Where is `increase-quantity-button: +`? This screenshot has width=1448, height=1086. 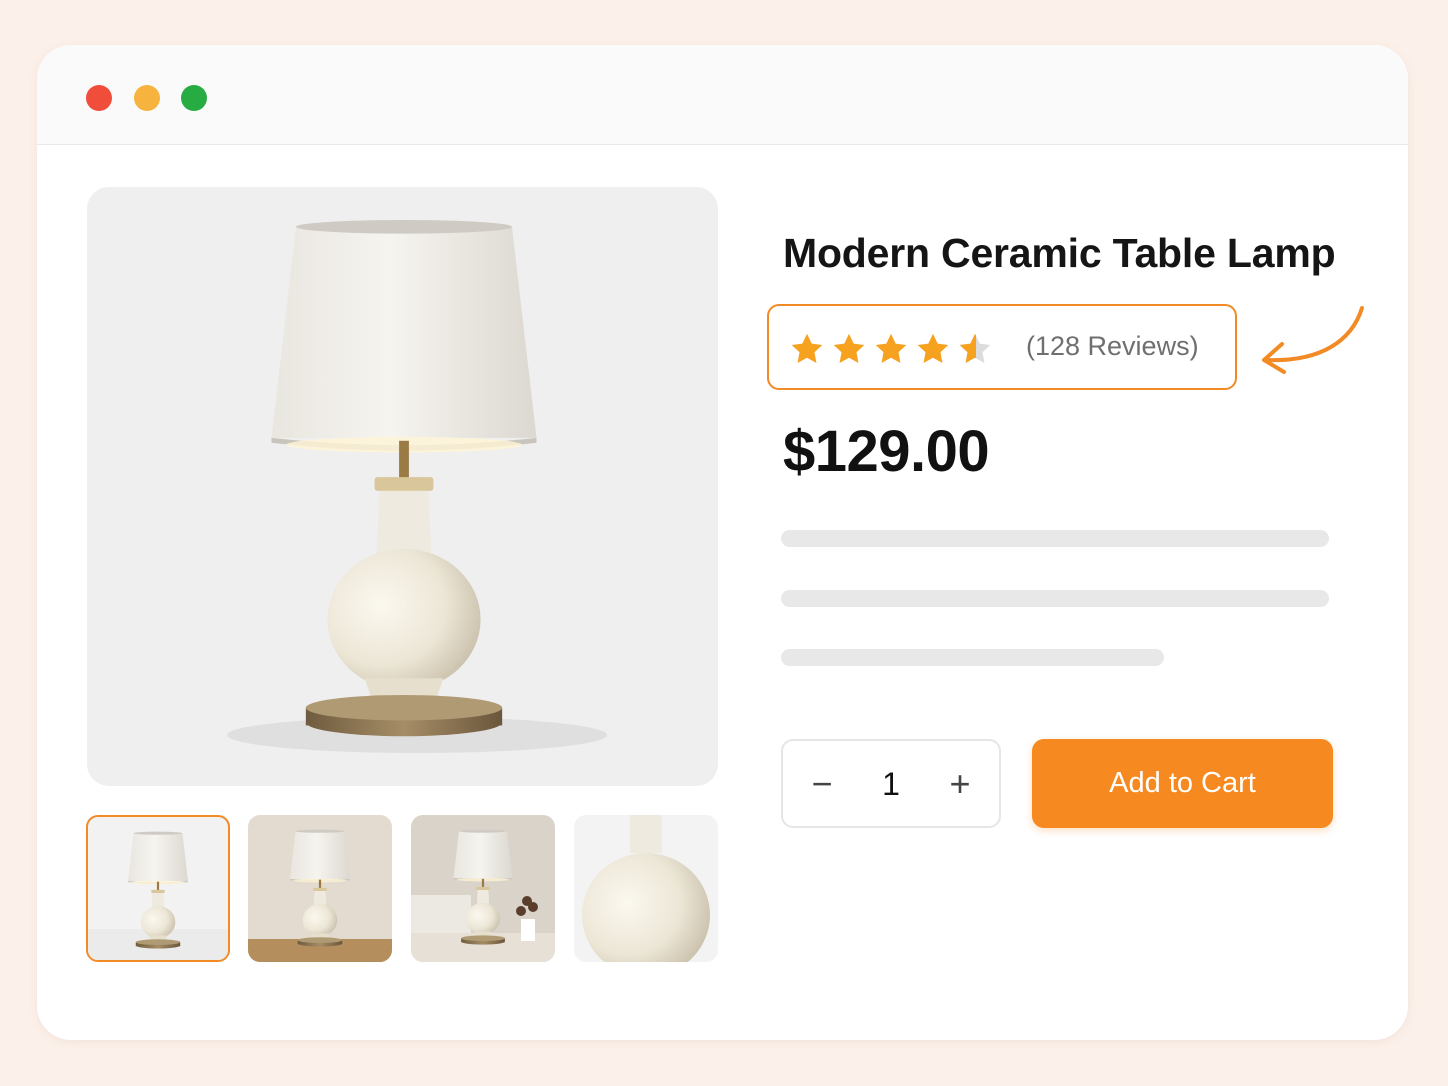 increase-quantity-button: + is located at coordinates (960, 784).